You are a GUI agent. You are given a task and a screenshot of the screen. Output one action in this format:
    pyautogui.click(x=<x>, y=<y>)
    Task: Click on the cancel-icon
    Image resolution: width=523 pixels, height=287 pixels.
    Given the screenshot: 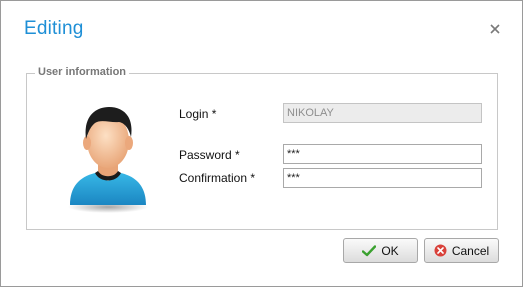 What is the action you would take?
    pyautogui.click(x=440, y=250)
    